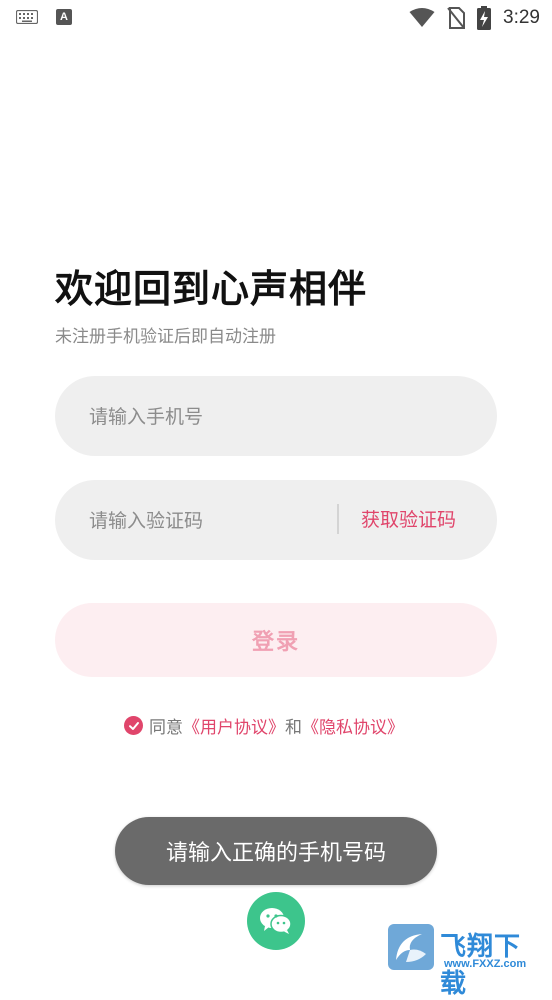  I want to click on watermark-swirl-icon, so click(411, 948).